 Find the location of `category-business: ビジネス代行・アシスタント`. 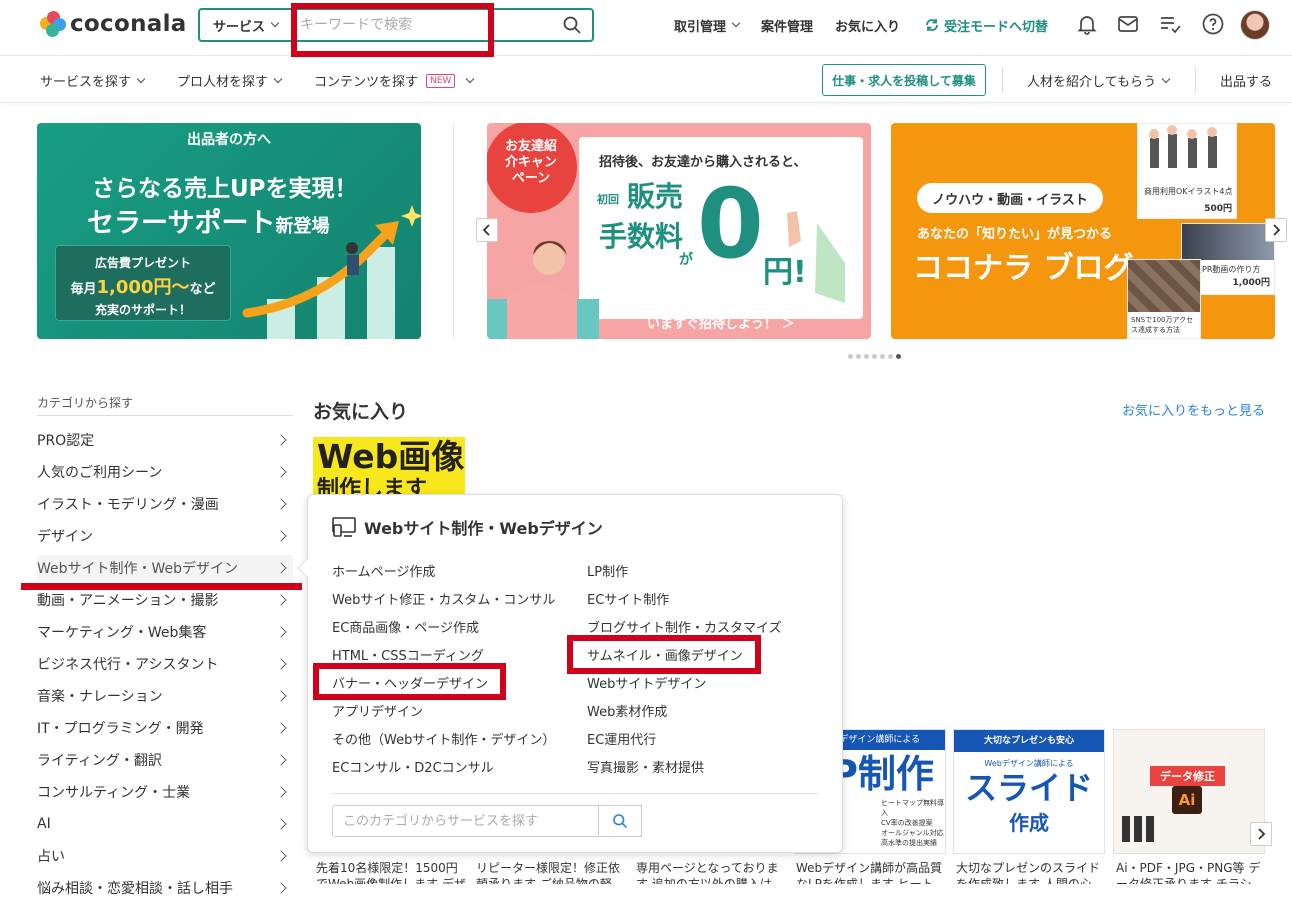

category-business: ビジネス代行・アシスタント is located at coordinates (165, 664).